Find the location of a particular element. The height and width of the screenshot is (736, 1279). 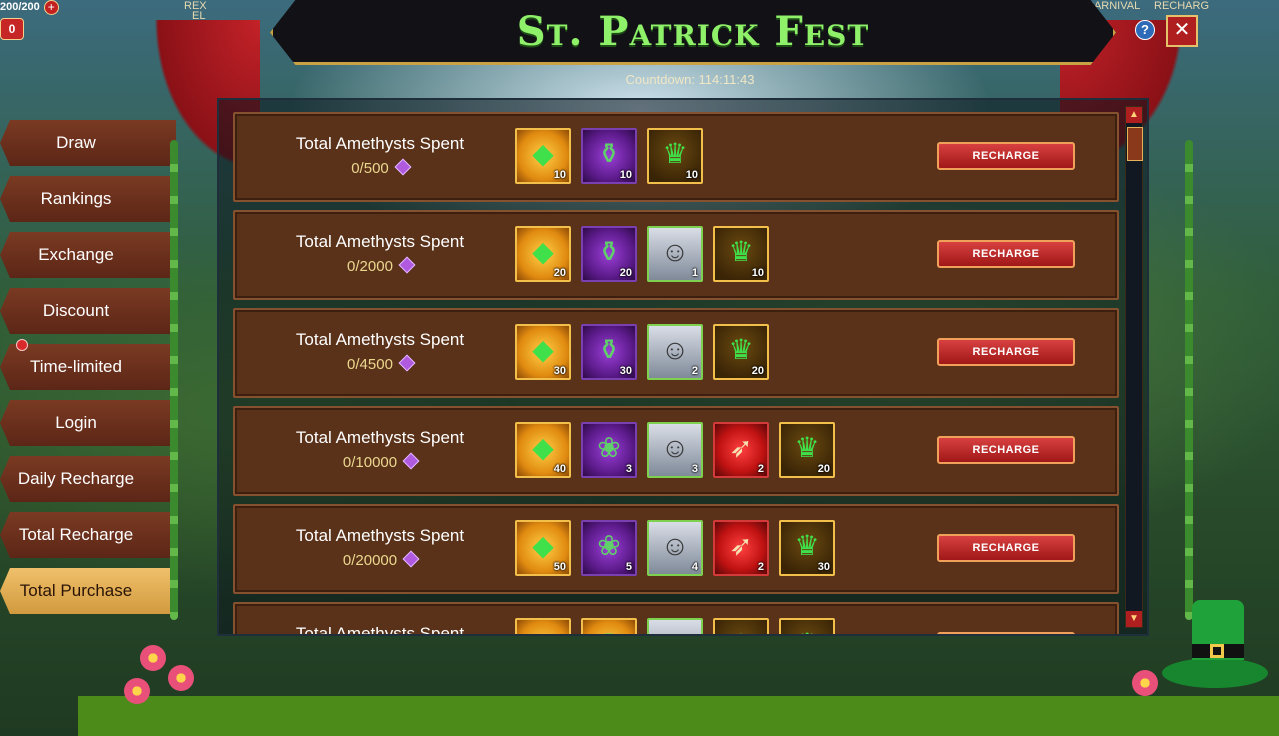

tab-time-limited: Time-limited is located at coordinates (88, 367).